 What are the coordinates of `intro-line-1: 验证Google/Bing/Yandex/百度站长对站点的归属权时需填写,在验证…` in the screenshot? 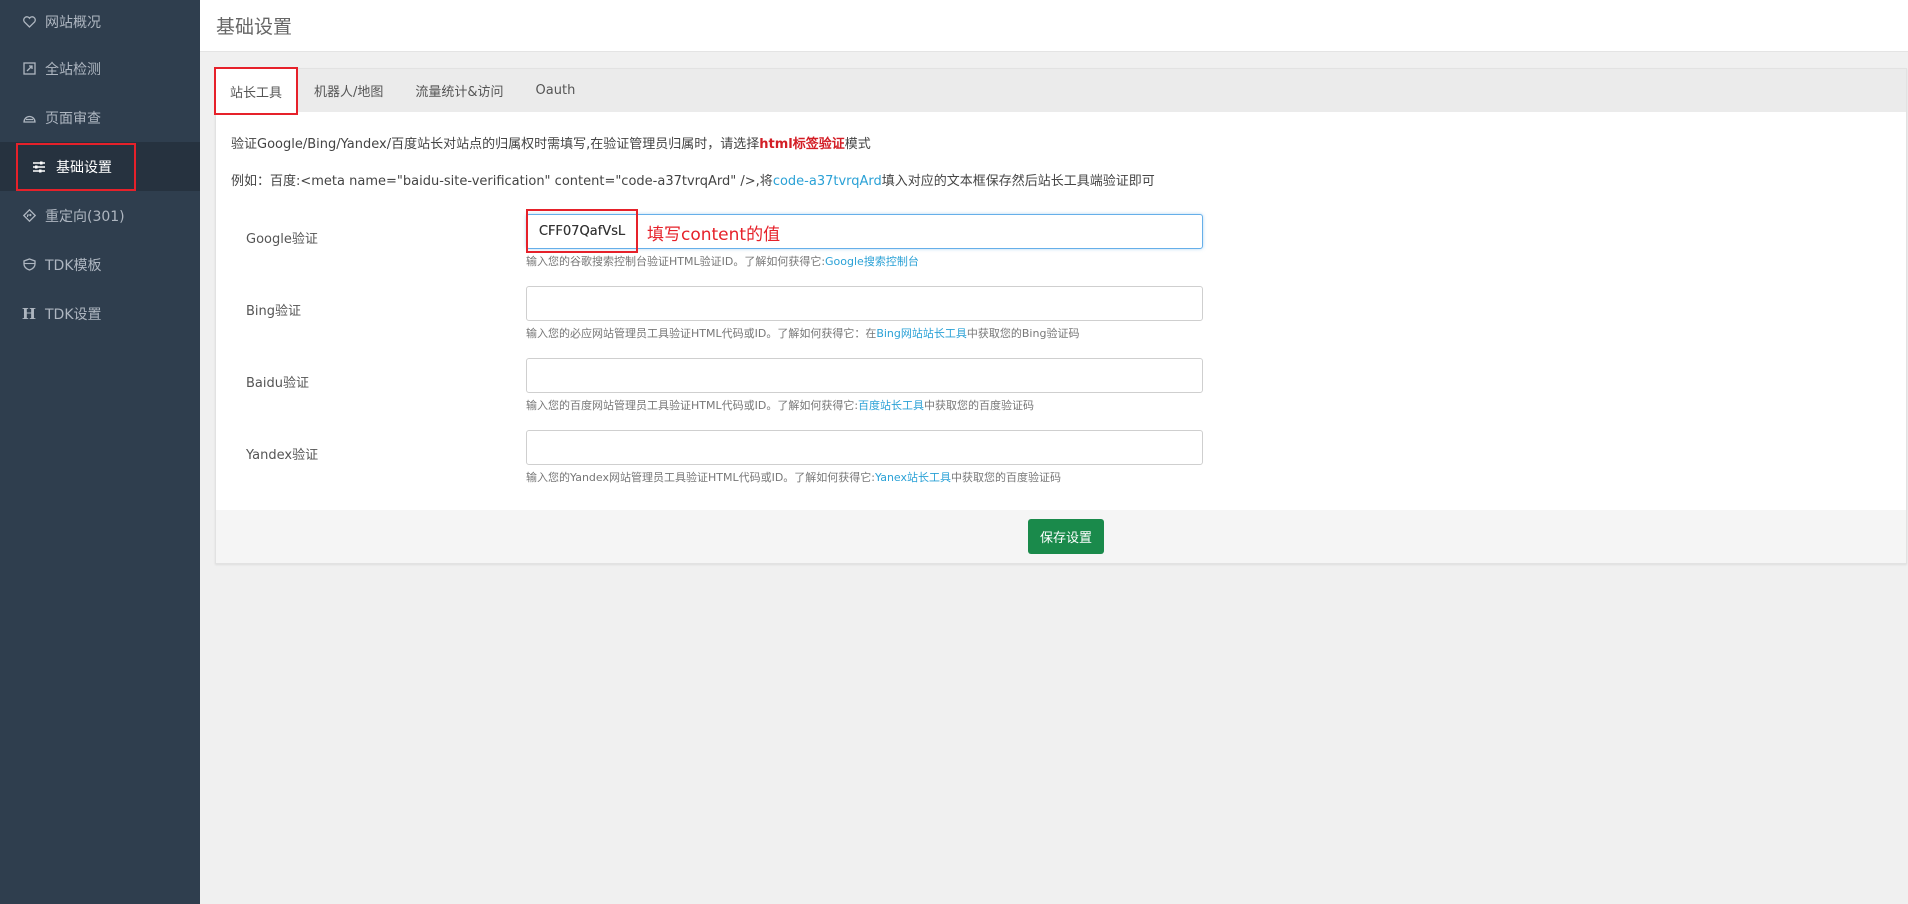 It's located at (1061, 142).